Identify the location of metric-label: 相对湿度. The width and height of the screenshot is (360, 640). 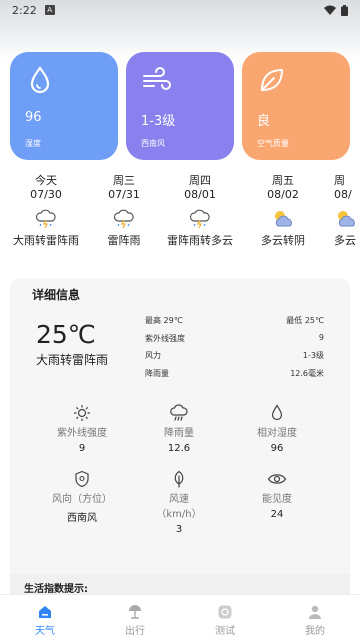
(277, 433).